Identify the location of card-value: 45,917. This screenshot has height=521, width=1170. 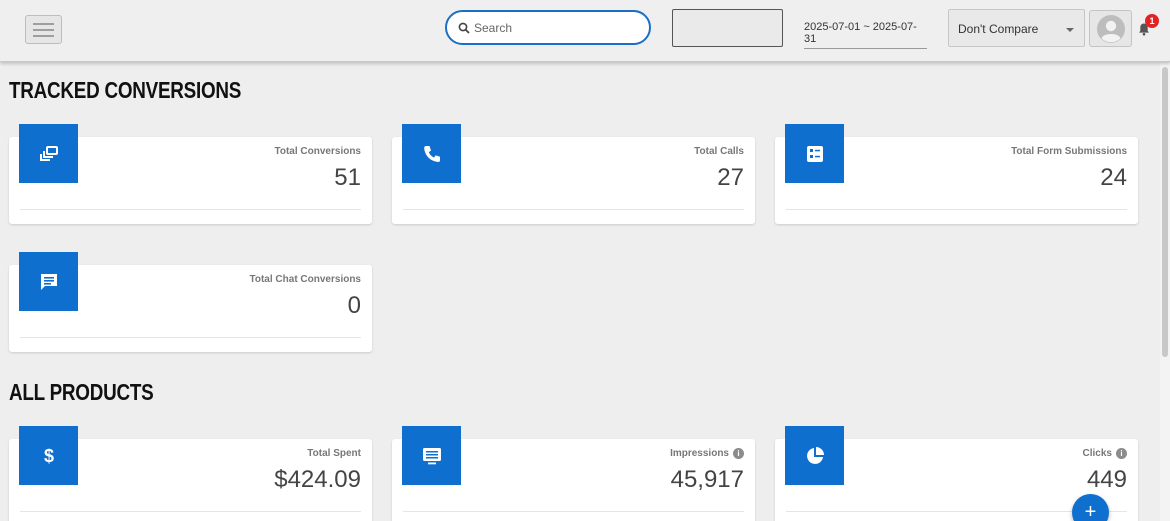
(707, 479).